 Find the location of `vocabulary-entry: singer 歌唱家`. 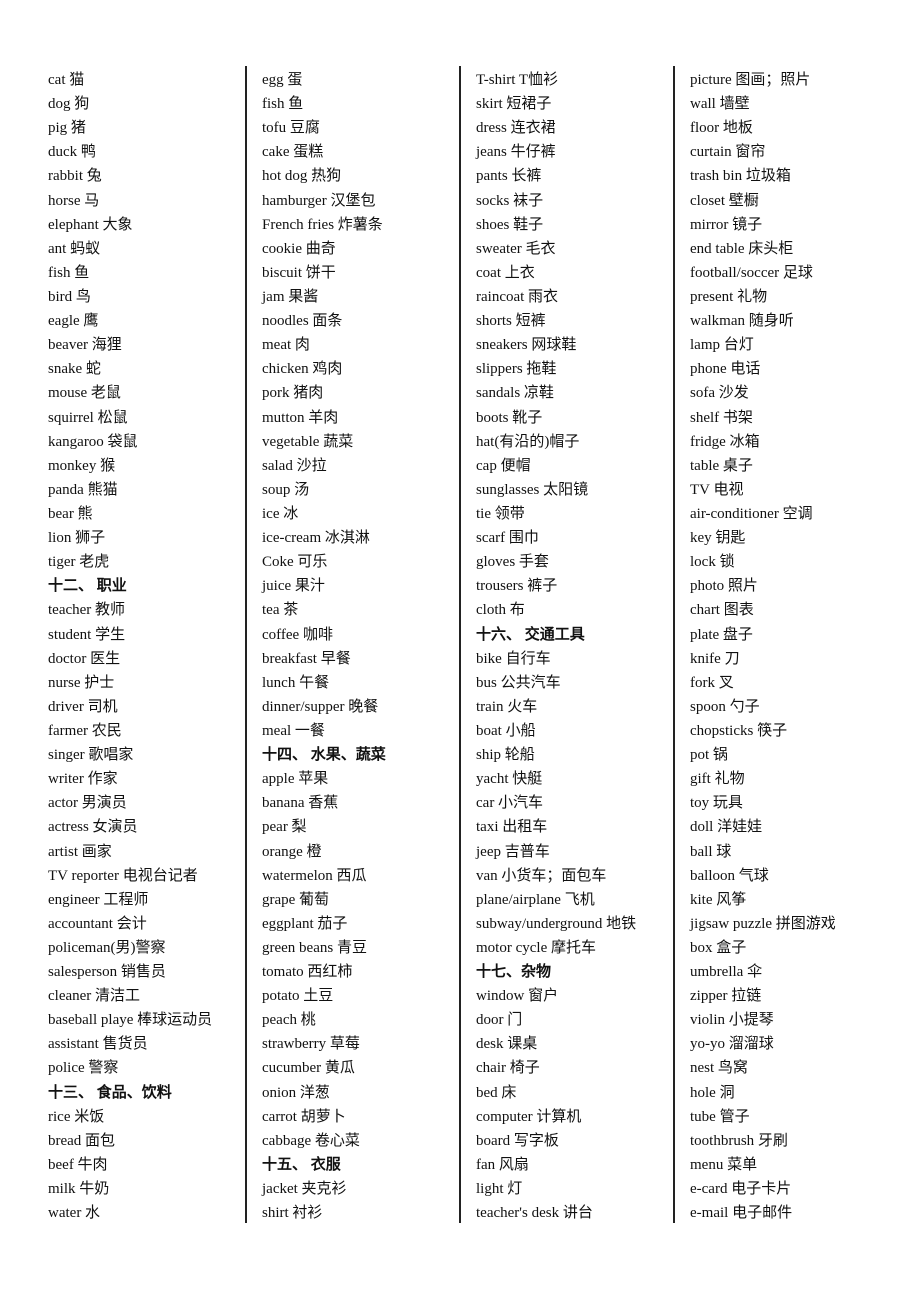

vocabulary-entry: singer 歌唱家 is located at coordinates (91, 755).